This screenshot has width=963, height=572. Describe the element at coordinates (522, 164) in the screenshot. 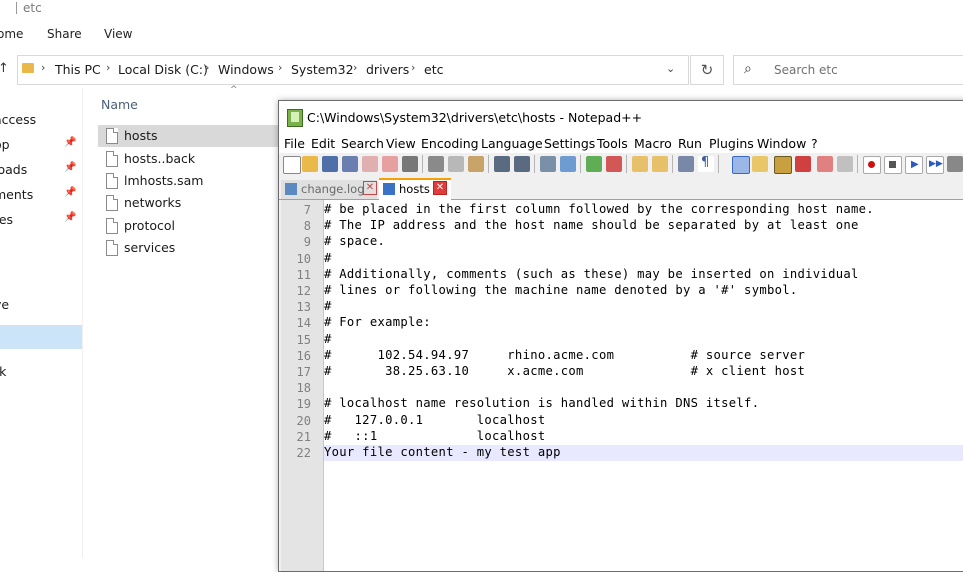

I see `redo-icon` at that location.